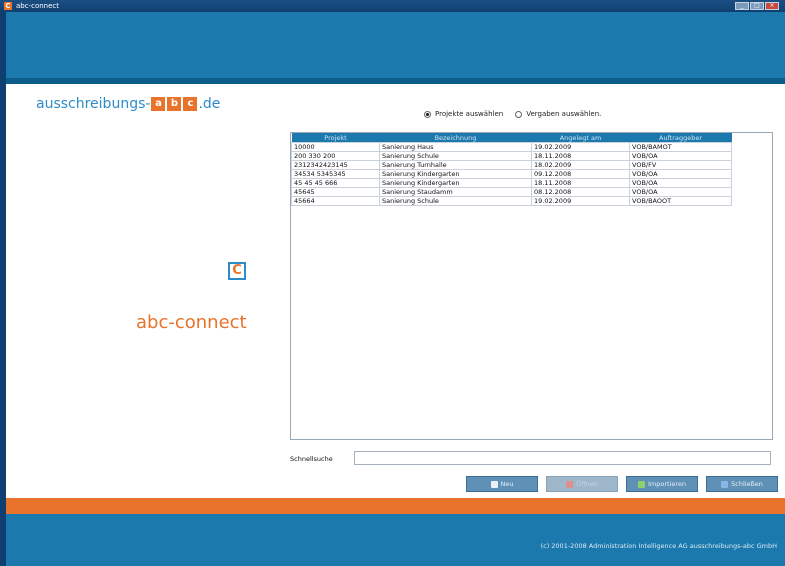 The height and width of the screenshot is (566, 785). I want to click on window-controls: _ □ ×, so click(757, 6).